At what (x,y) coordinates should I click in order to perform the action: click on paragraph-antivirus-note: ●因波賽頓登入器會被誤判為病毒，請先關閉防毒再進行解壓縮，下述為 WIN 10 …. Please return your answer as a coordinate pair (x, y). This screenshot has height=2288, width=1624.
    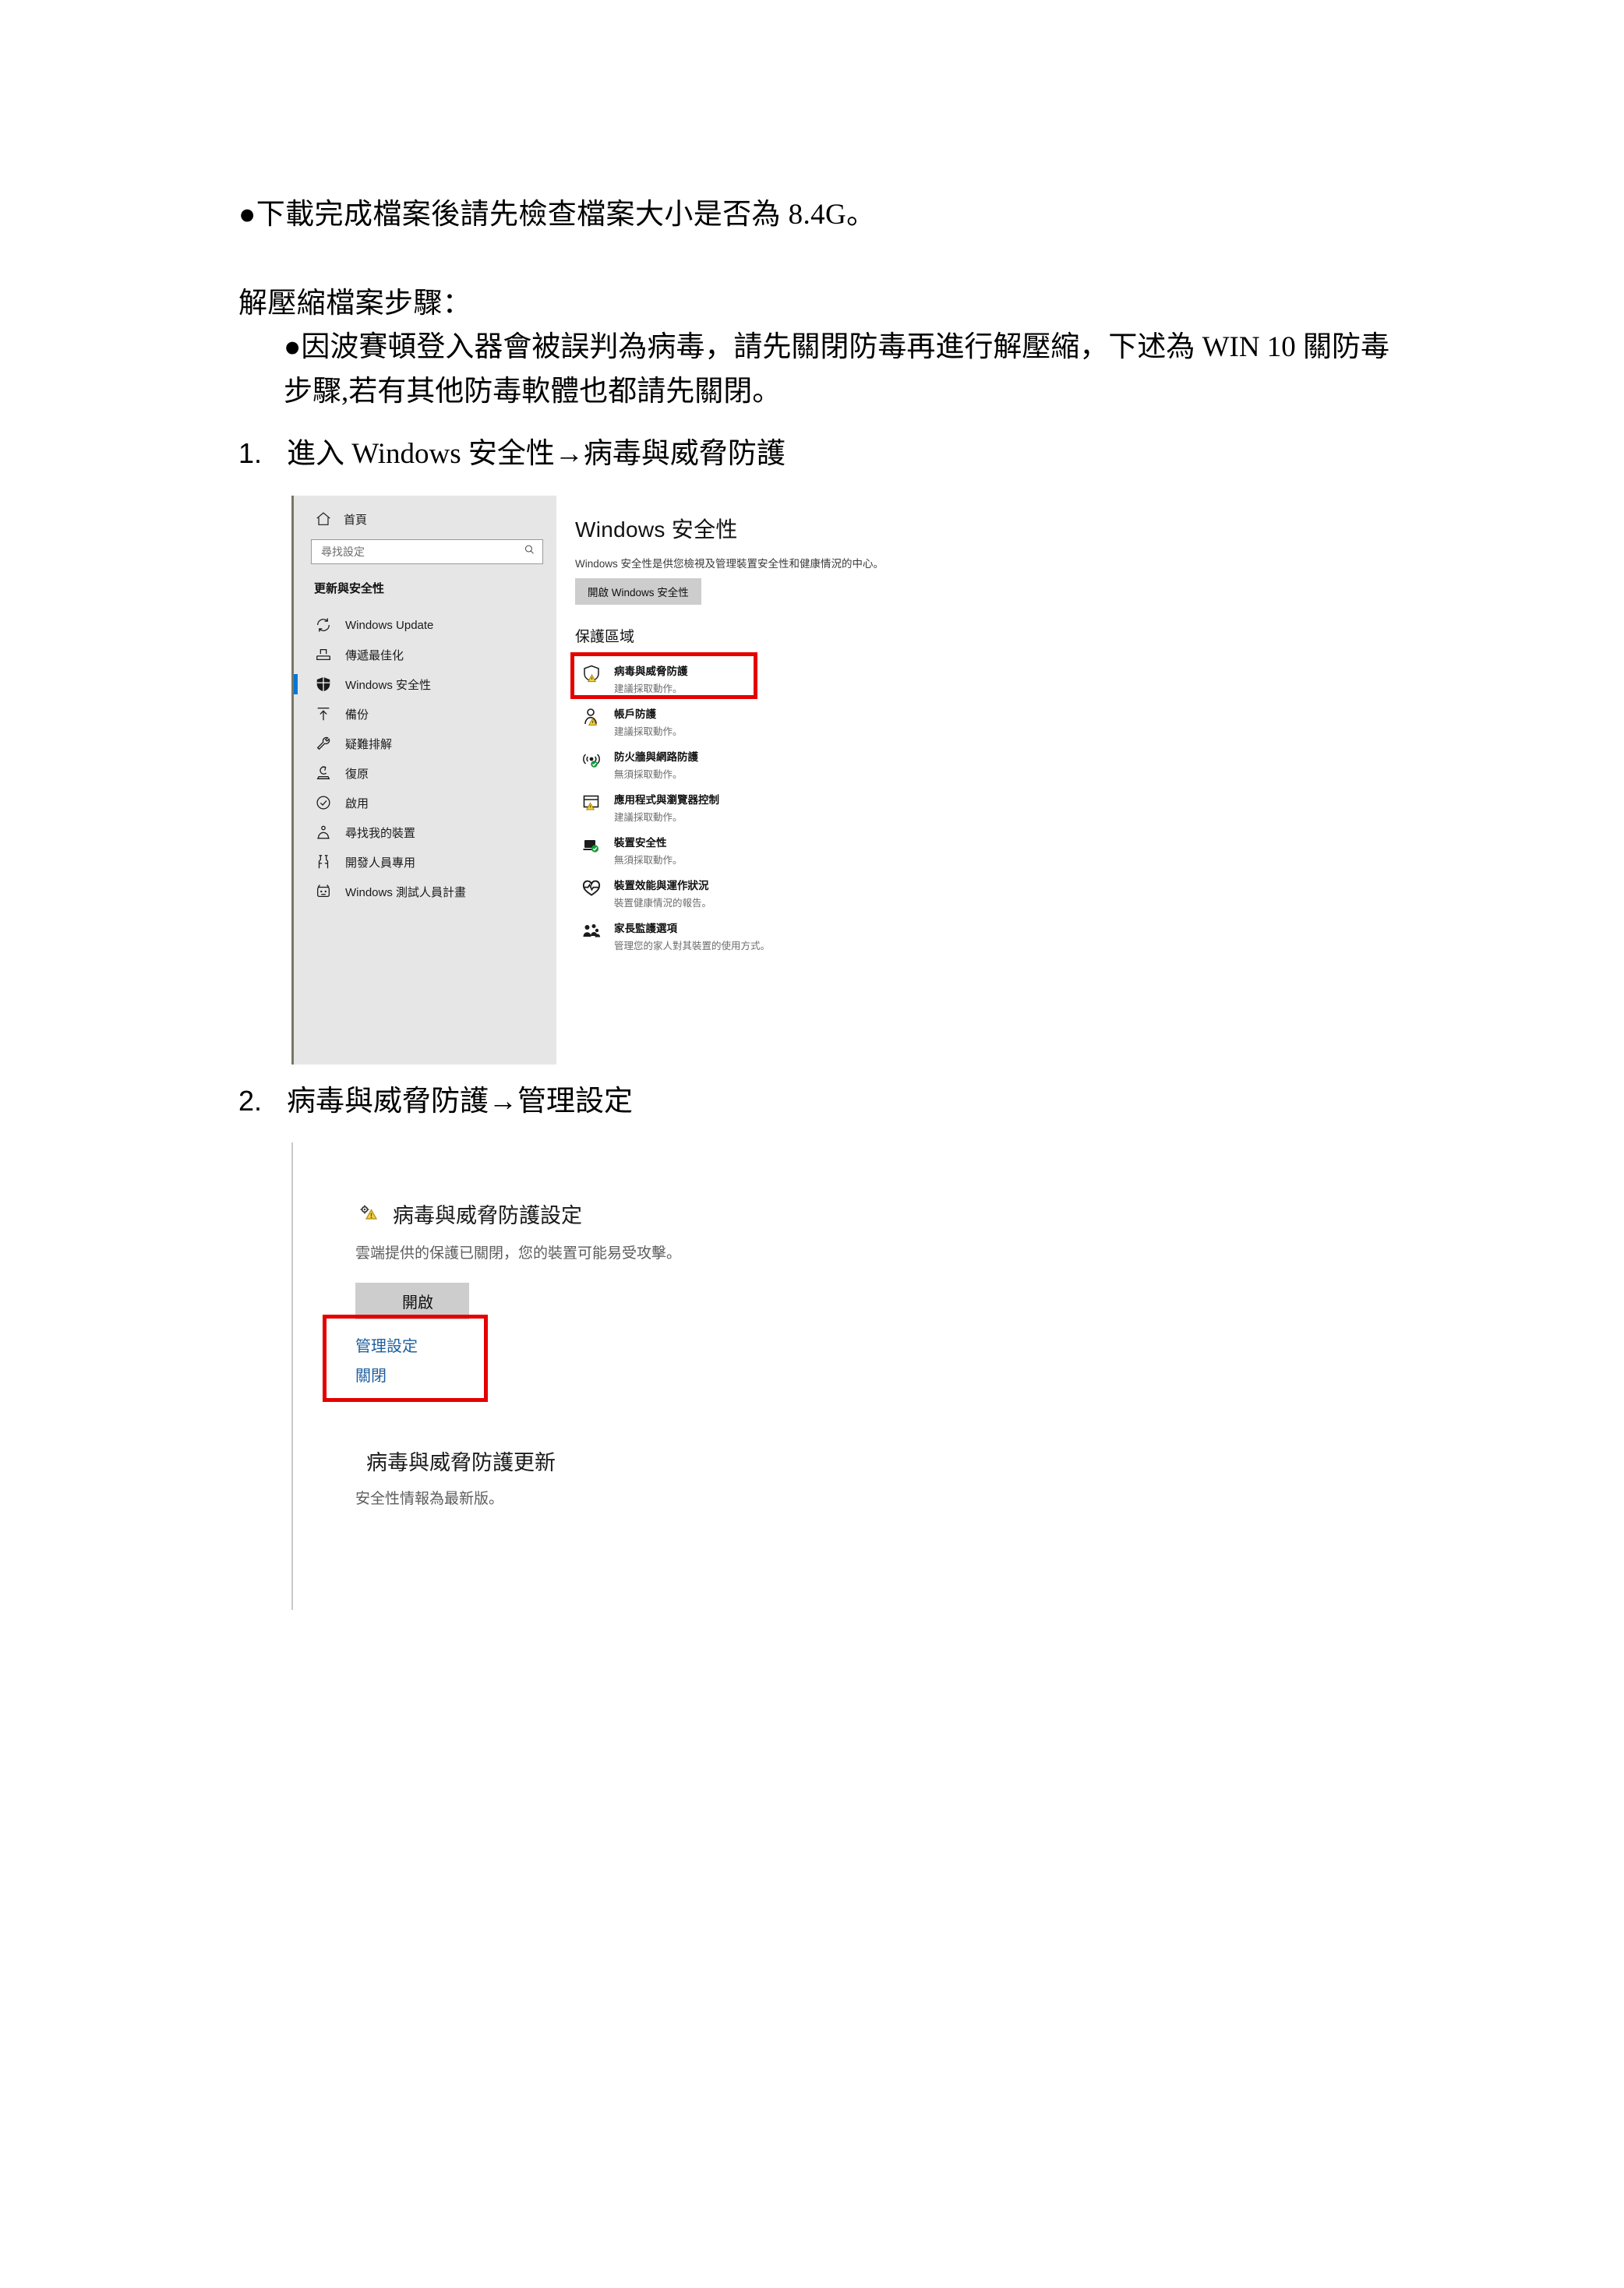
    Looking at the image, I should click on (837, 369).